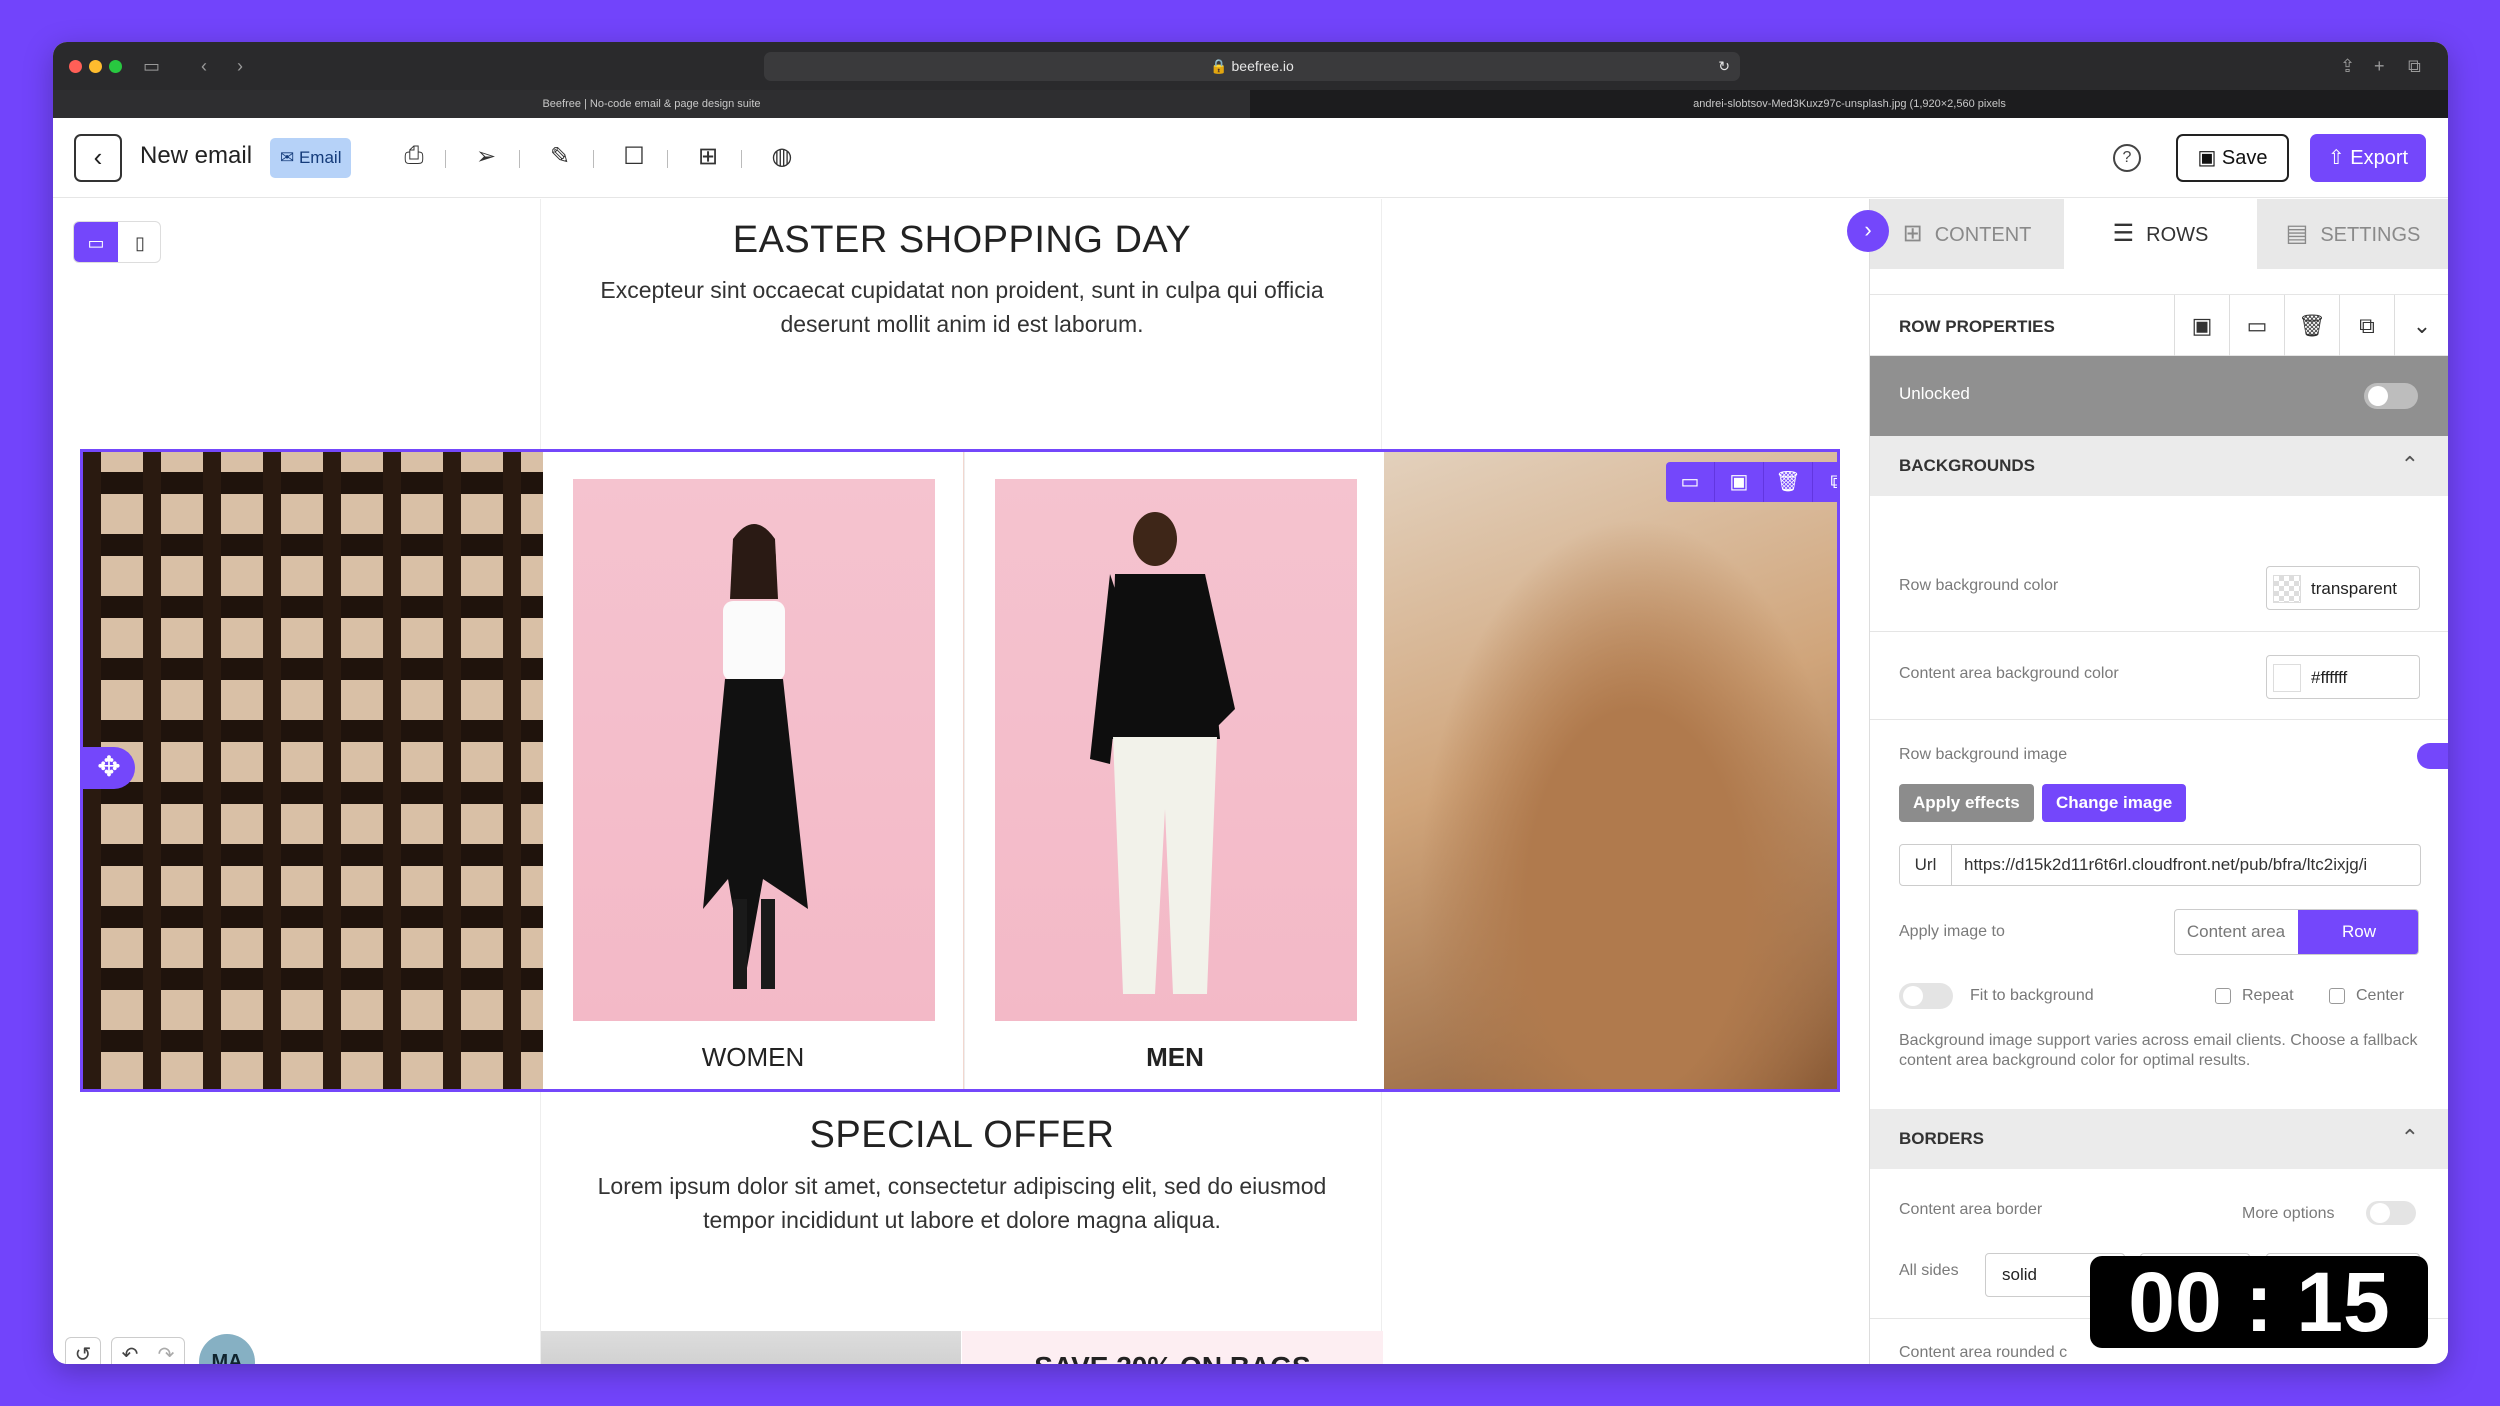 The height and width of the screenshot is (1406, 2500). Describe the element at coordinates (166, 1351) in the screenshot. I see `redo-icon: ↷` at that location.